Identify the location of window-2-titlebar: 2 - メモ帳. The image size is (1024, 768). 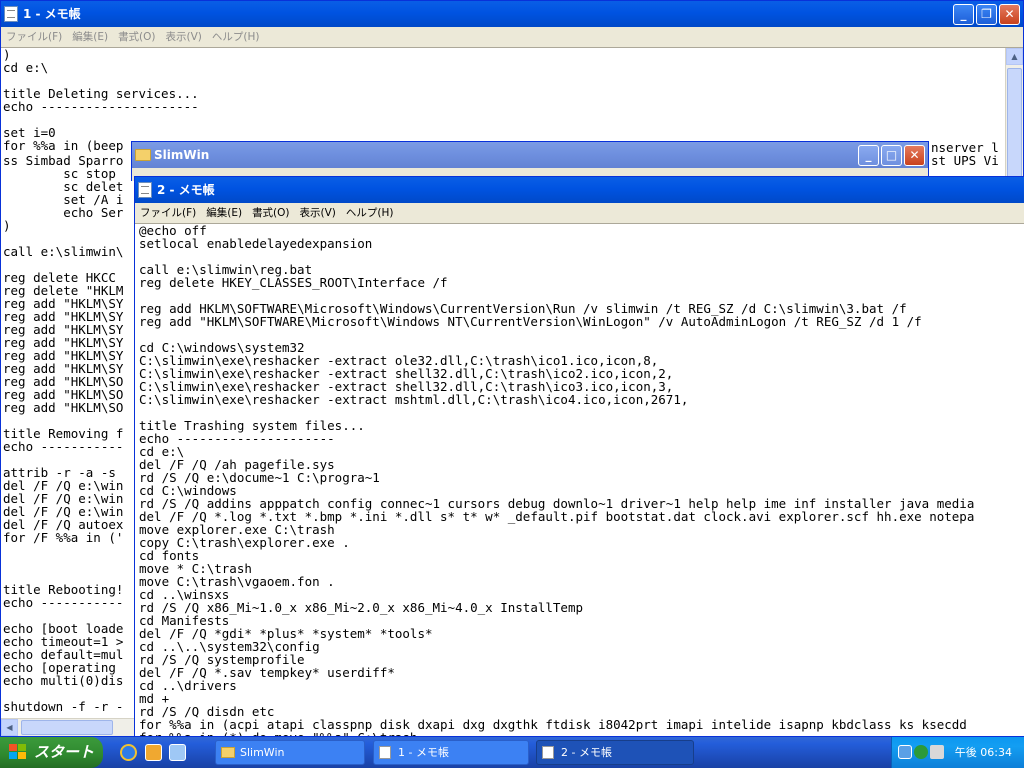
(579, 190).